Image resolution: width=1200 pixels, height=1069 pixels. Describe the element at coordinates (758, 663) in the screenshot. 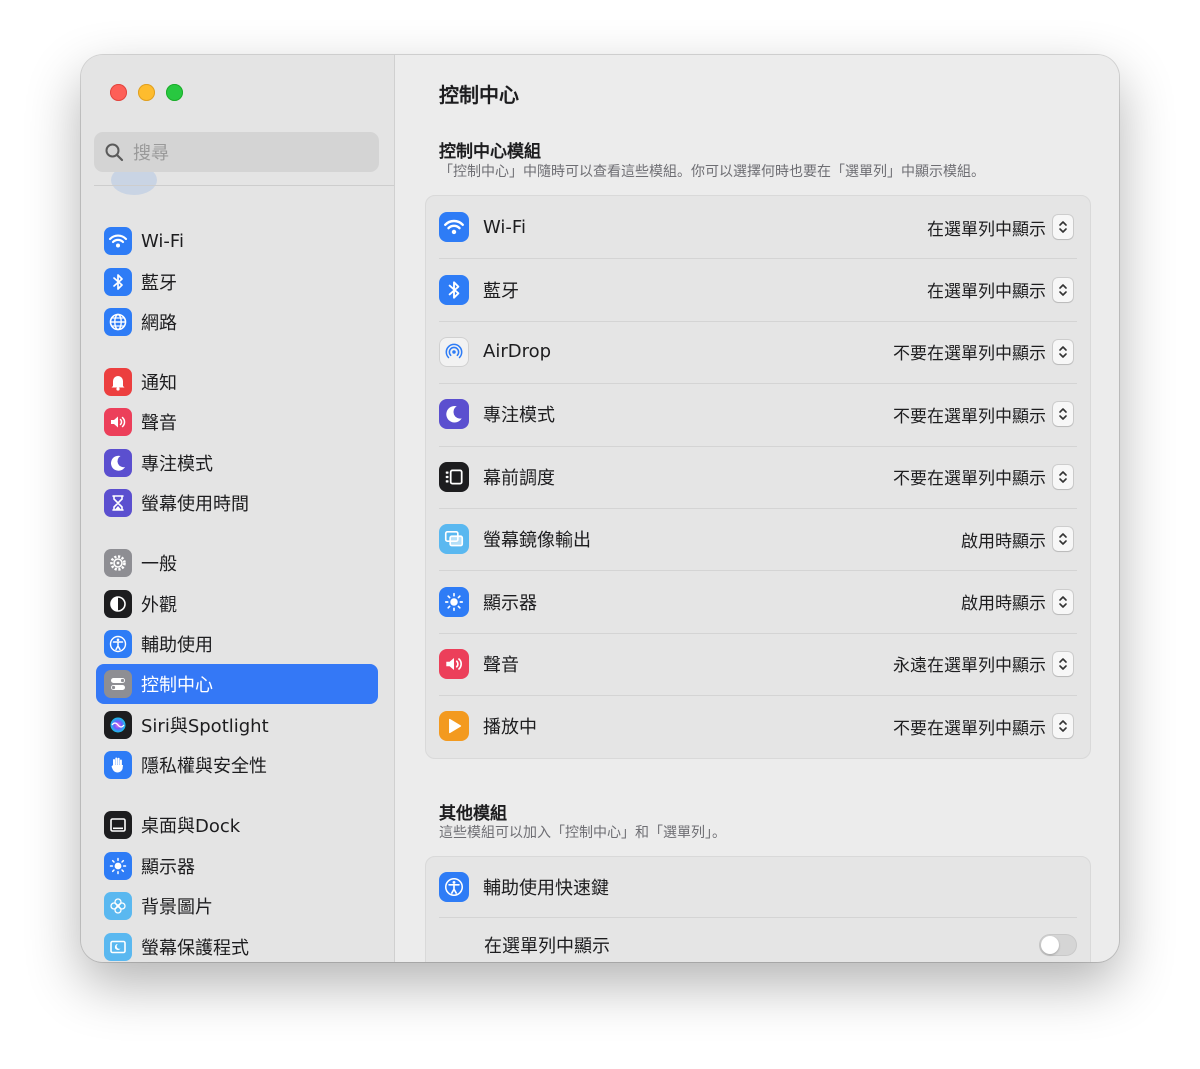

I see `module-row-sound: 聲音 永遠在選單列中顯示` at that location.